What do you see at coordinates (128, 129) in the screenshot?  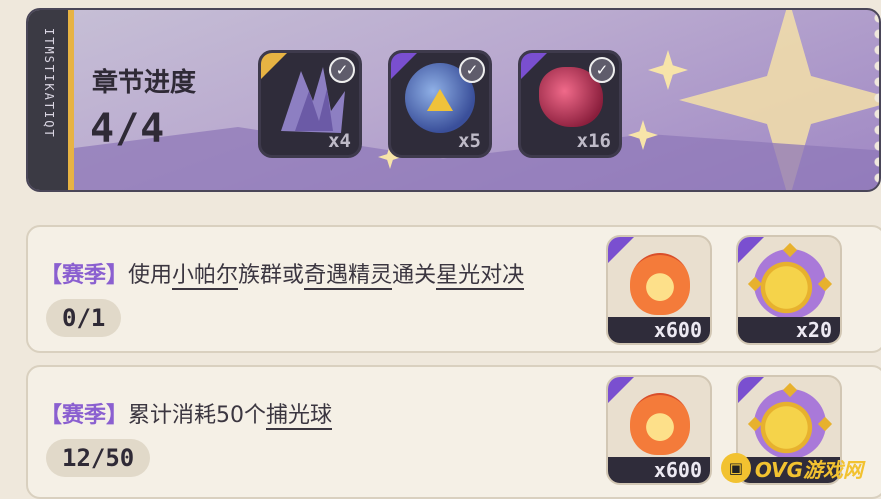 I see `chapter-progress-value: 4/4` at bounding box center [128, 129].